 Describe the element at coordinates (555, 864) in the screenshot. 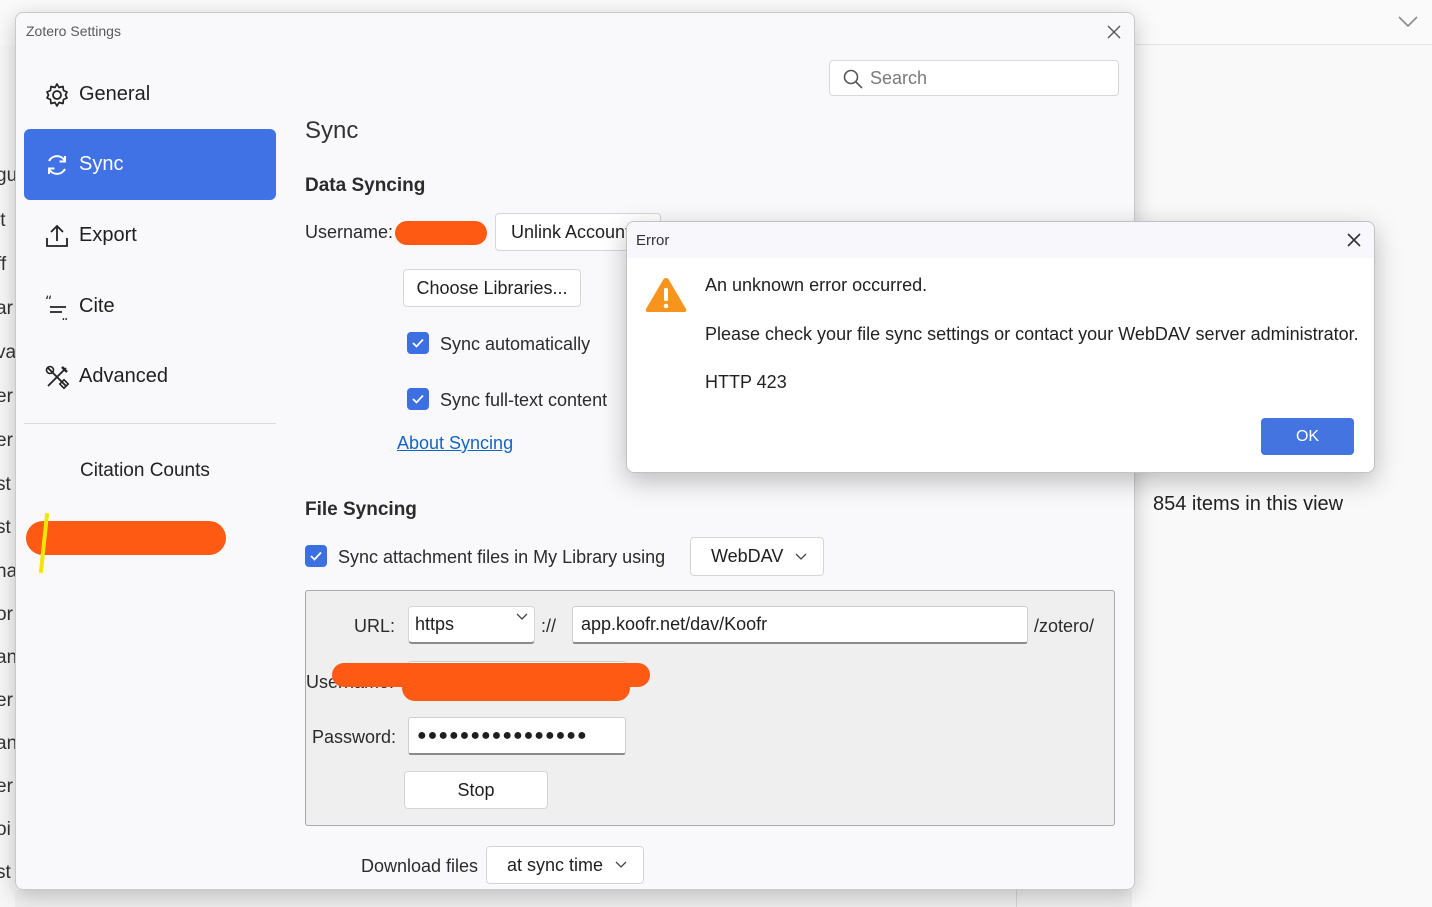

I see `download-files-value: at sync time` at that location.